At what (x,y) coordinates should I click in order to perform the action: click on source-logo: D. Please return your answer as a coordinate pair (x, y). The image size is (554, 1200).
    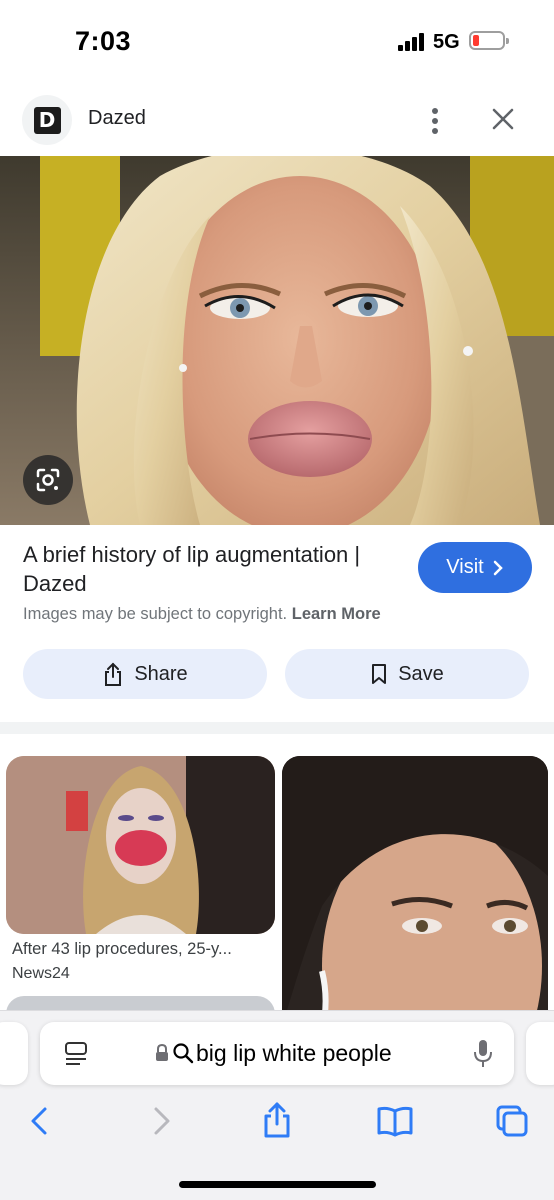
    Looking at the image, I should click on (47, 120).